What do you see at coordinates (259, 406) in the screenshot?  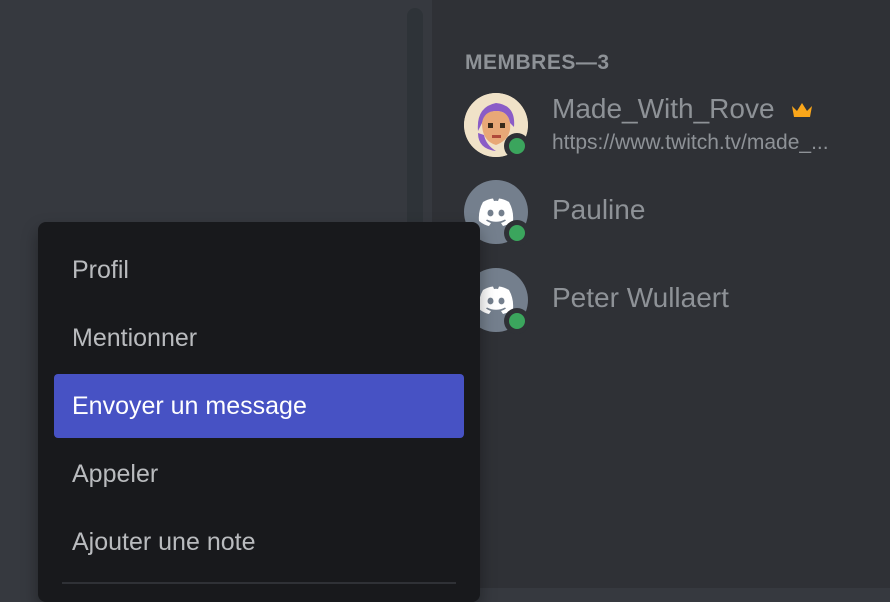 I see `menu-item-envoyer-un-message: Envoyer un message` at bounding box center [259, 406].